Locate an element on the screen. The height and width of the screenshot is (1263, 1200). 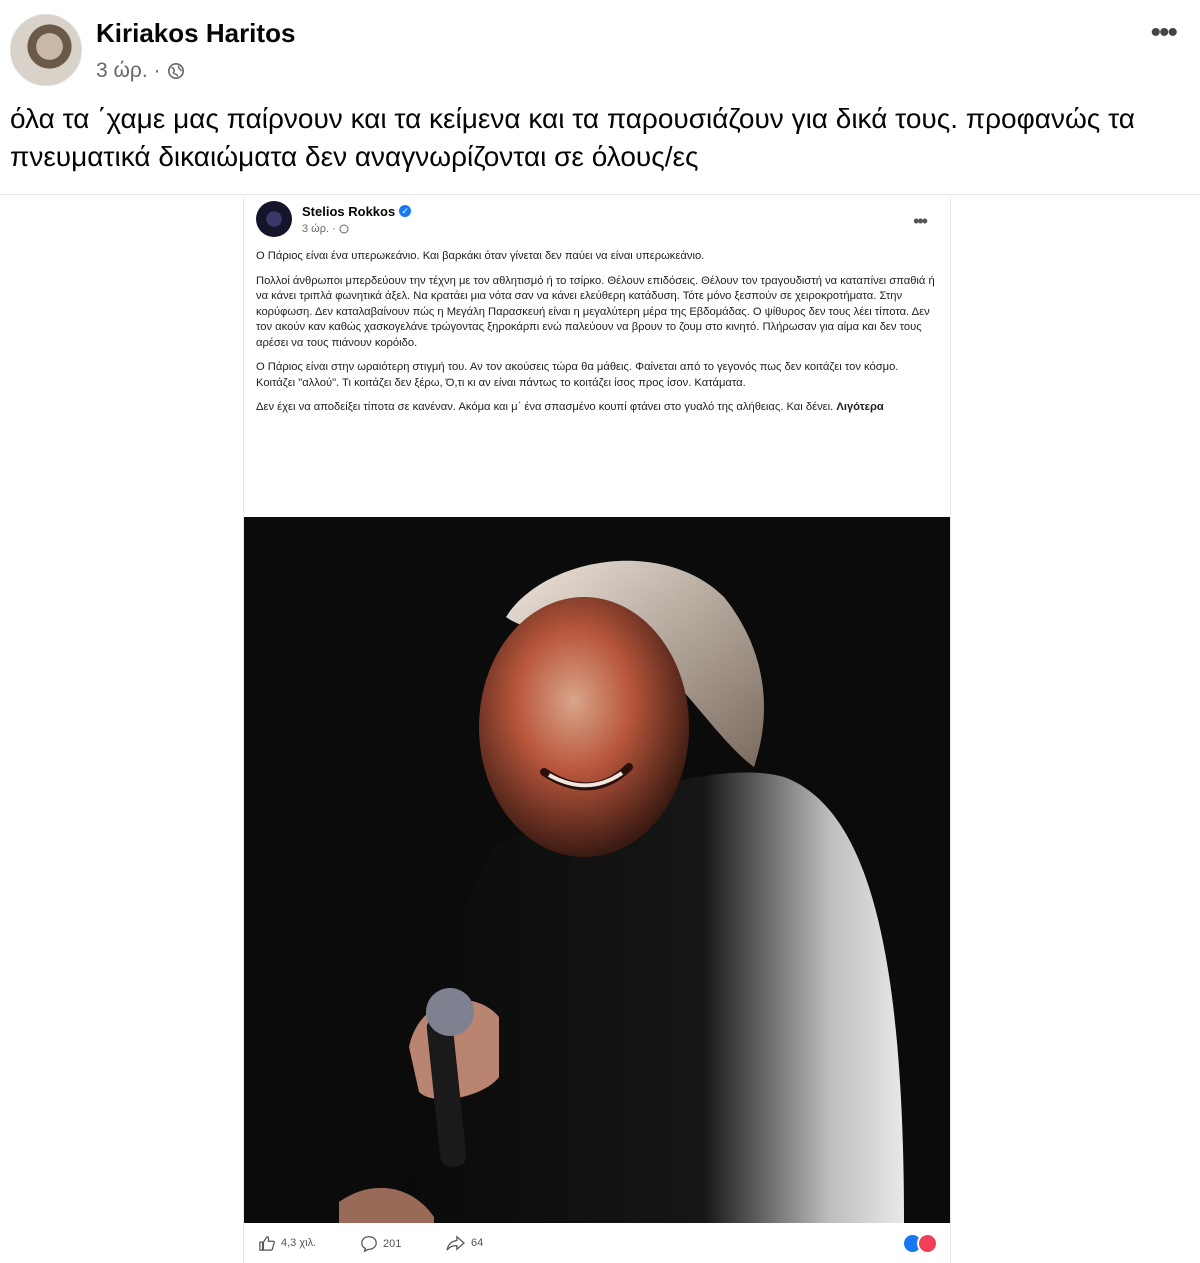
more-icon: ••• is located at coordinates (920, 221).